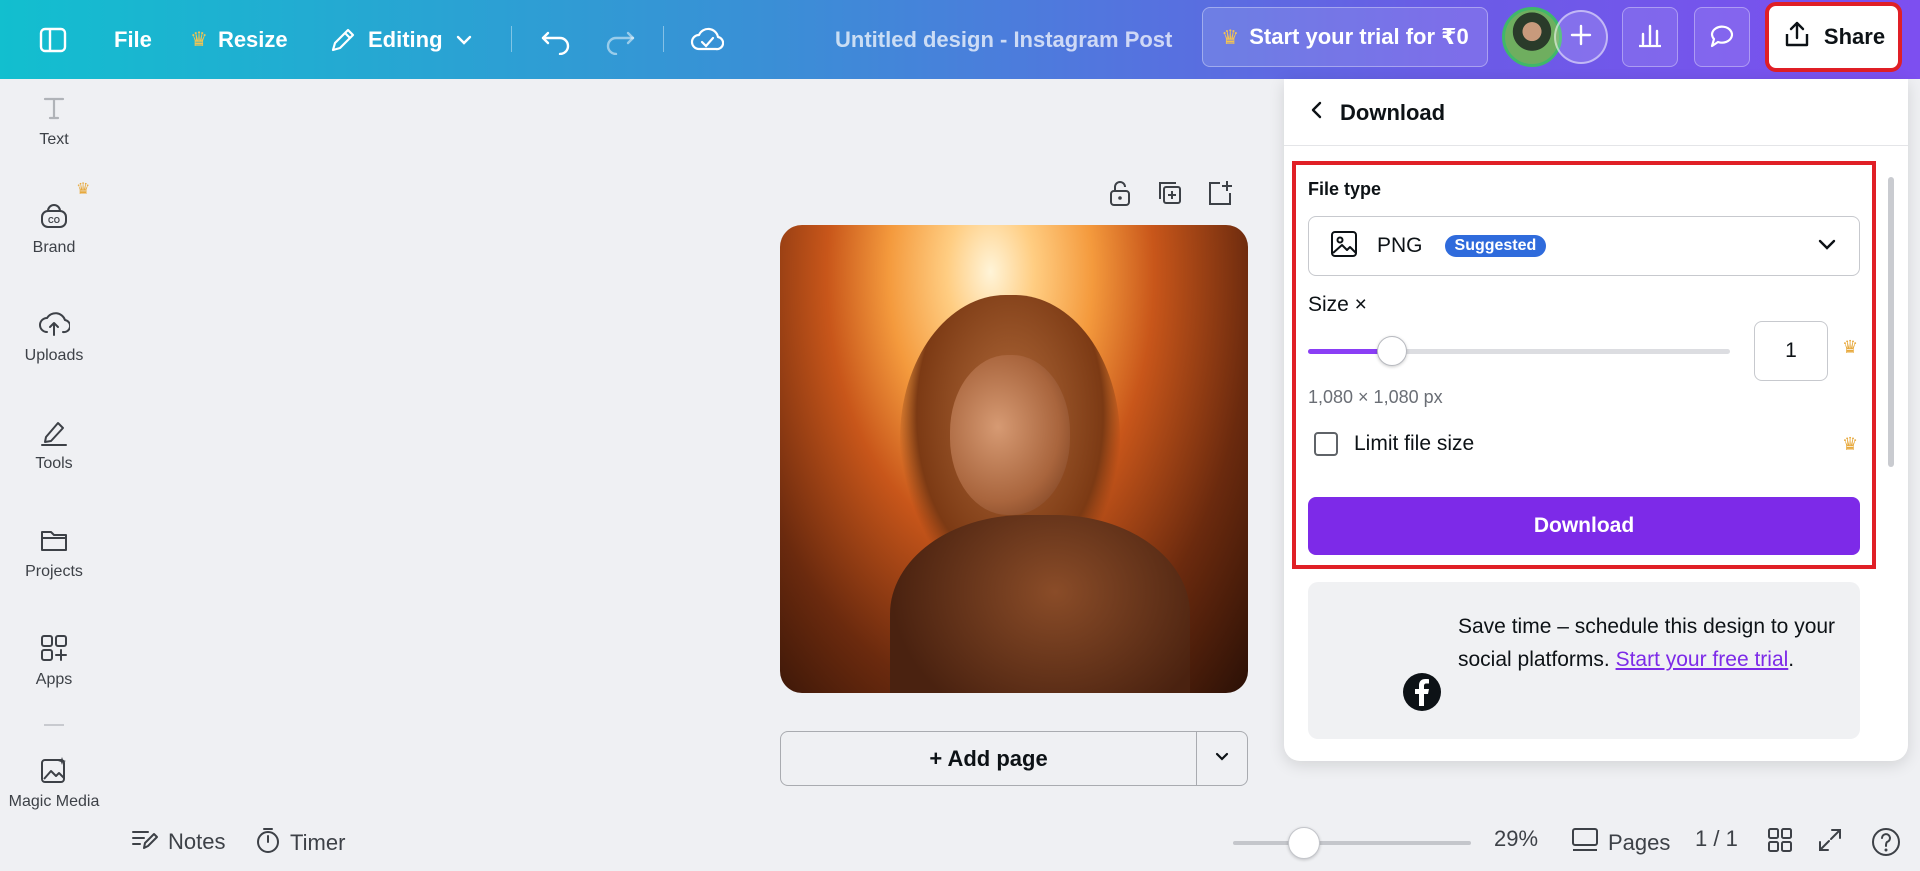 This screenshot has width=1920, height=871. What do you see at coordinates (1797, 37) in the screenshot?
I see `upload-share-icon` at bounding box center [1797, 37].